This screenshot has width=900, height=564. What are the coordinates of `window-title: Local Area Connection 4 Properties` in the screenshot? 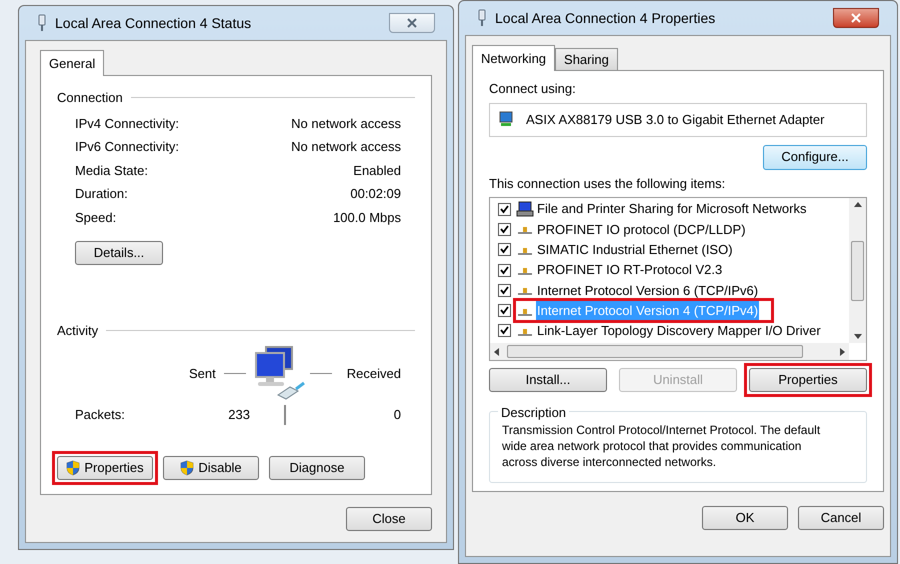 It's located at (605, 18).